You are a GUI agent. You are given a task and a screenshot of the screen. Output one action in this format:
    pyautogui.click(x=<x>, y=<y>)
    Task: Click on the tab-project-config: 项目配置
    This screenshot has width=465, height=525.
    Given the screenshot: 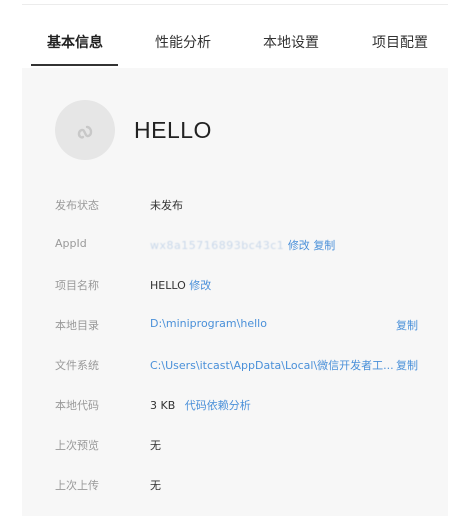 What is the action you would take?
    pyautogui.click(x=400, y=42)
    